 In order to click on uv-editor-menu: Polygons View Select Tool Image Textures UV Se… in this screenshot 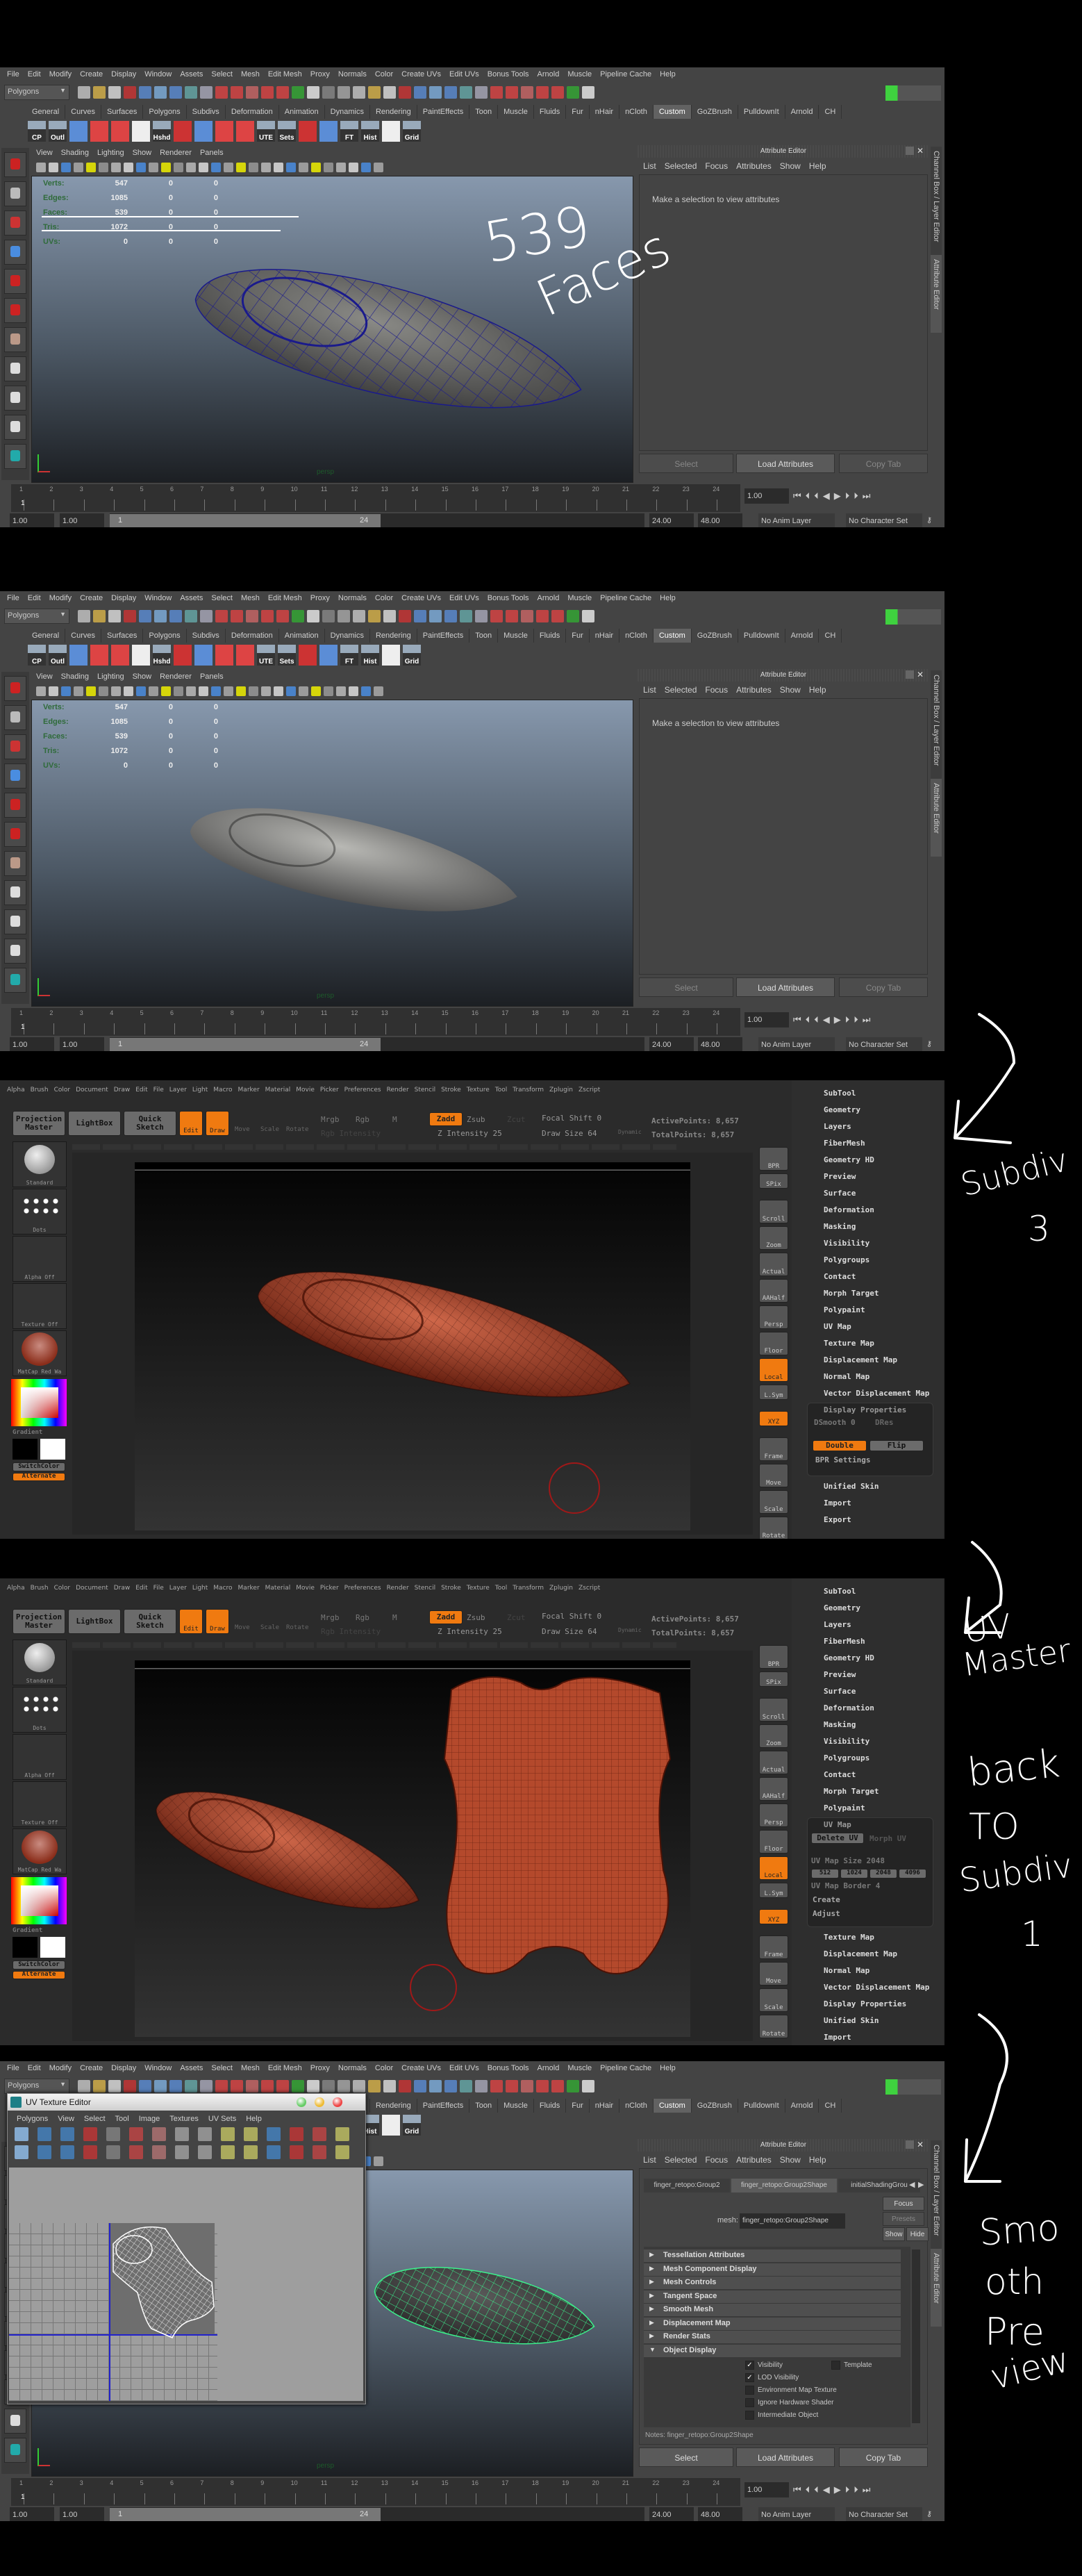, I will do `click(139, 2119)`.